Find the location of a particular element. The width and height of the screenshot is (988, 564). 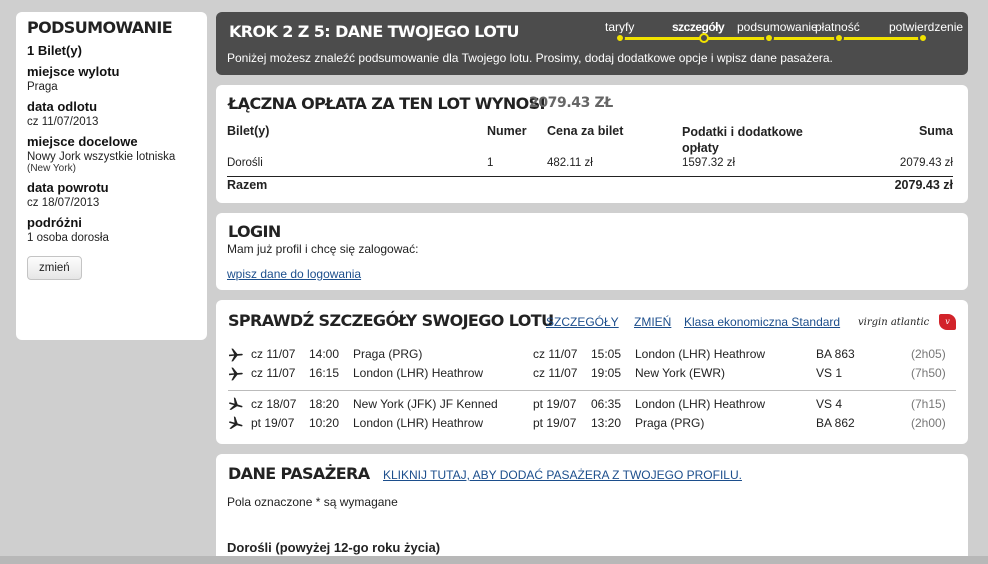

segment-arr-time: 19:05 is located at coordinates (606, 373).